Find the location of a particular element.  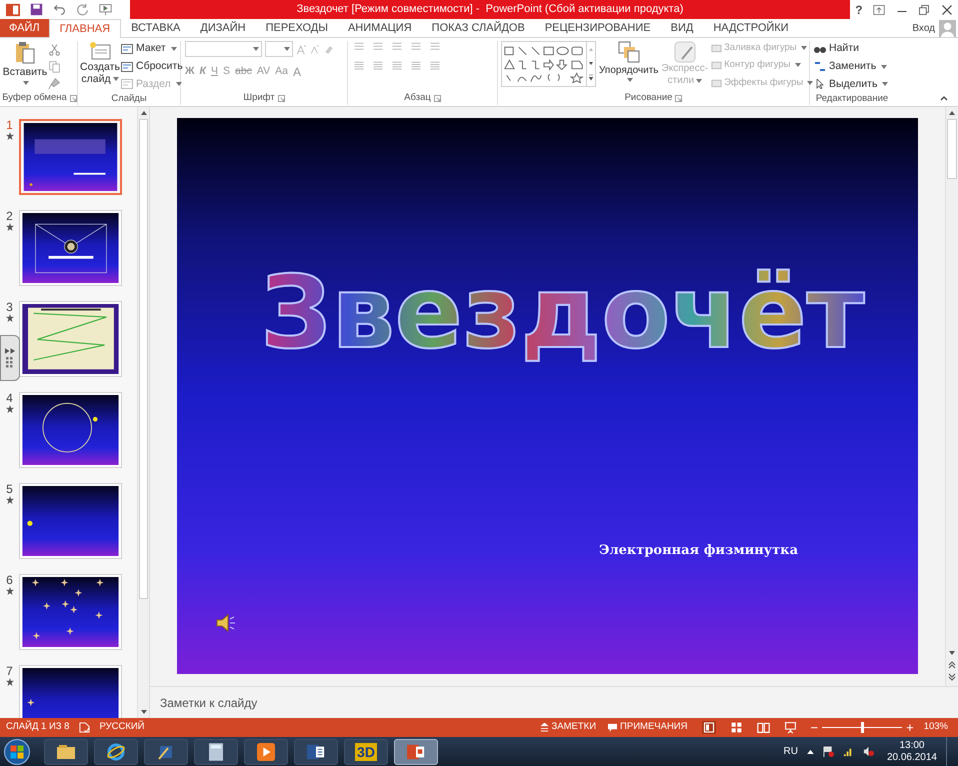

zoom-in-button: + is located at coordinates (910, 727).